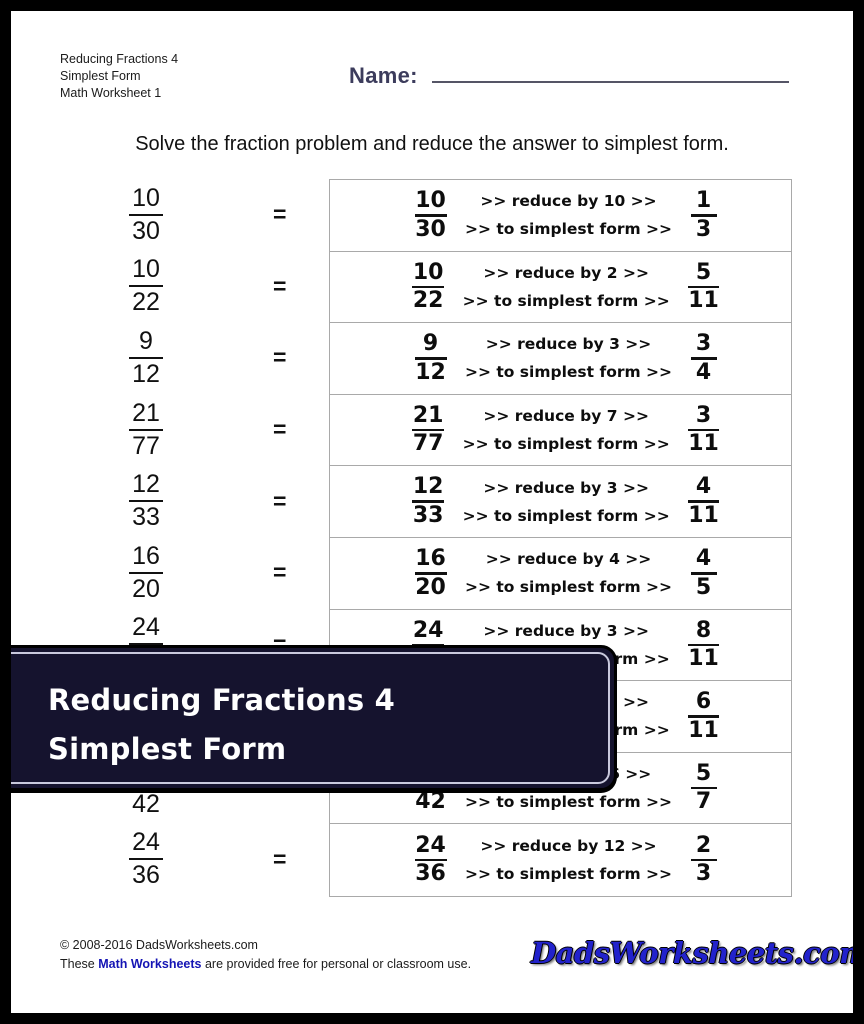  What do you see at coordinates (430, 802) in the screenshot?
I see `answer-source-fraction-denominator: 42` at bounding box center [430, 802].